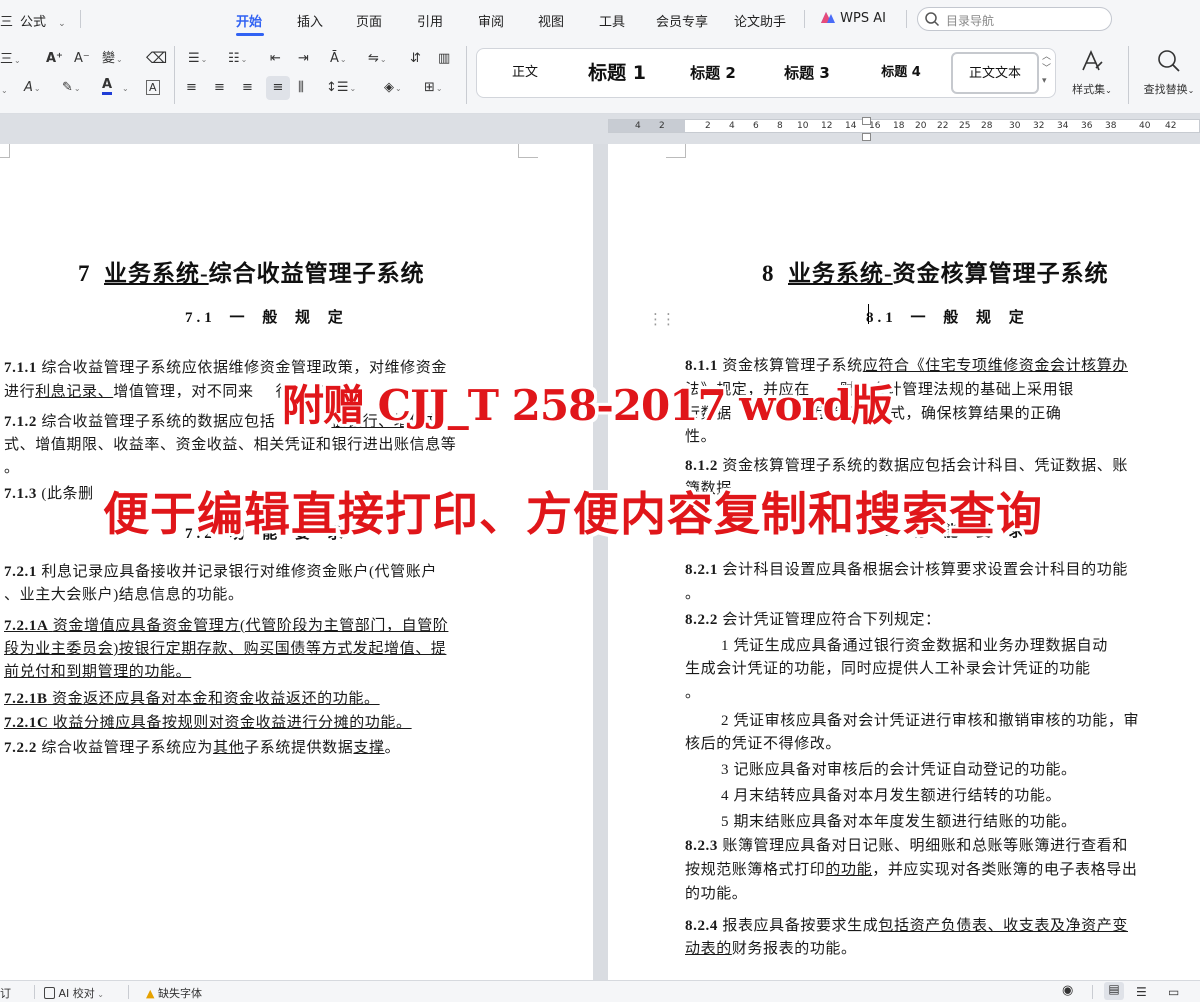 Image resolution: width=1200 pixels, height=1002 pixels. What do you see at coordinates (1173, 992) in the screenshot?
I see `web-view-icon: ▭` at bounding box center [1173, 992].